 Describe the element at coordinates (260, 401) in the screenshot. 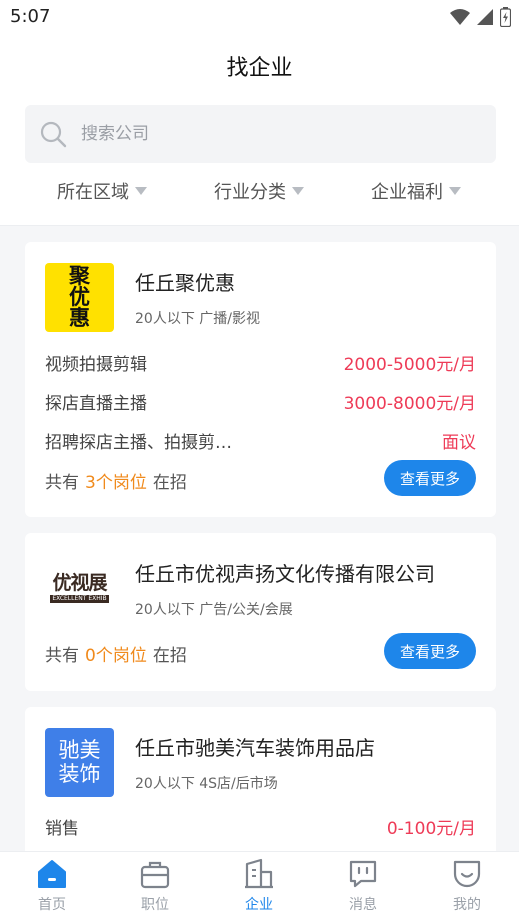

I see `job-row: 探店直播主播 3000-8000元/月` at that location.